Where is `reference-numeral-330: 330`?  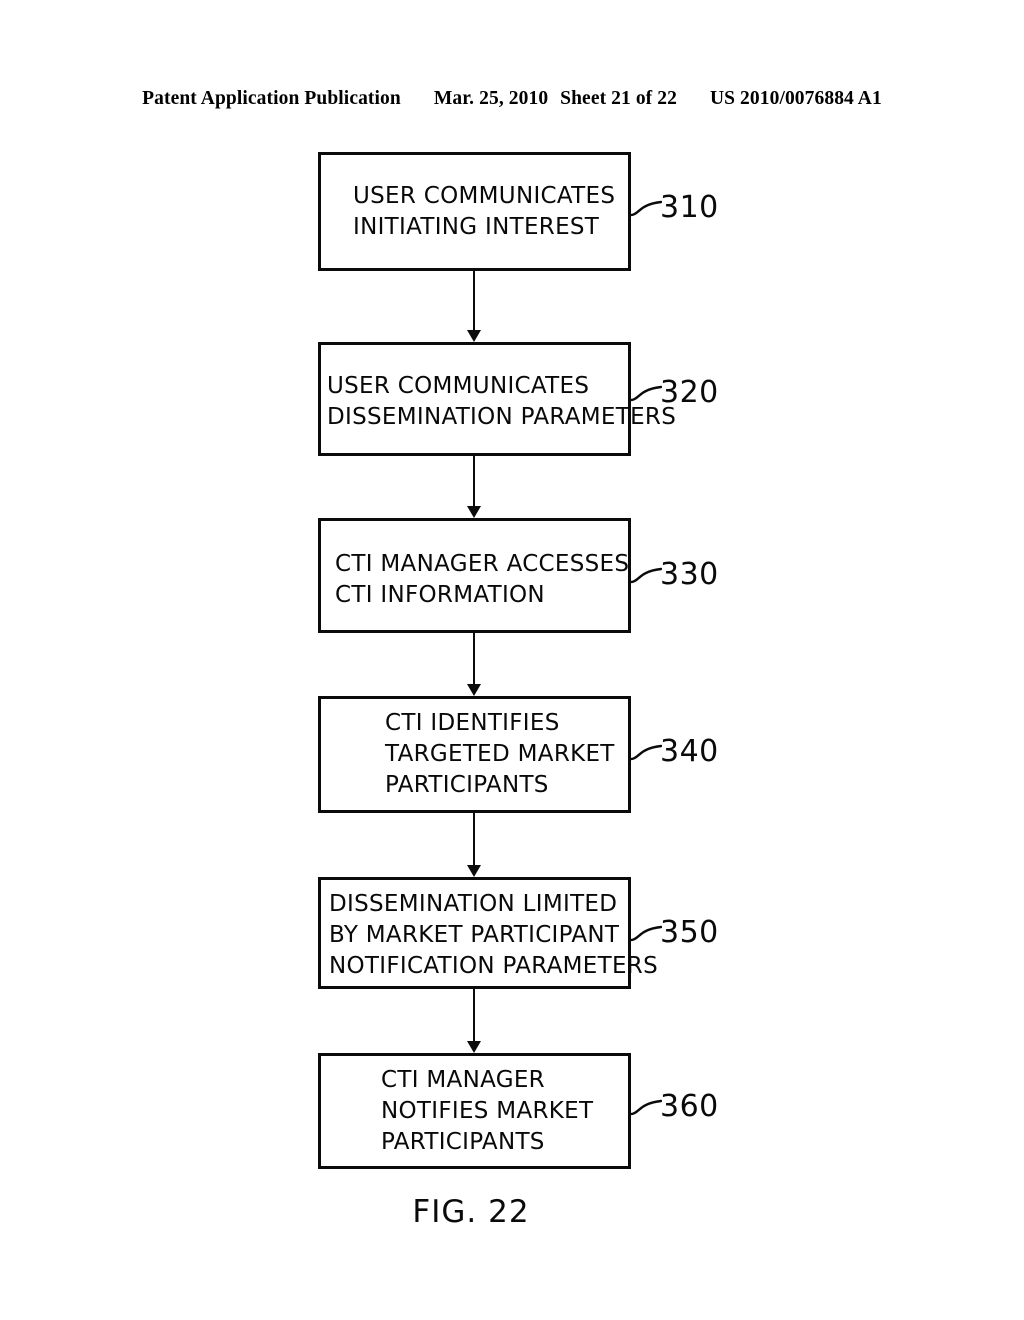
reference-numeral-330: 330 is located at coordinates (673, 575).